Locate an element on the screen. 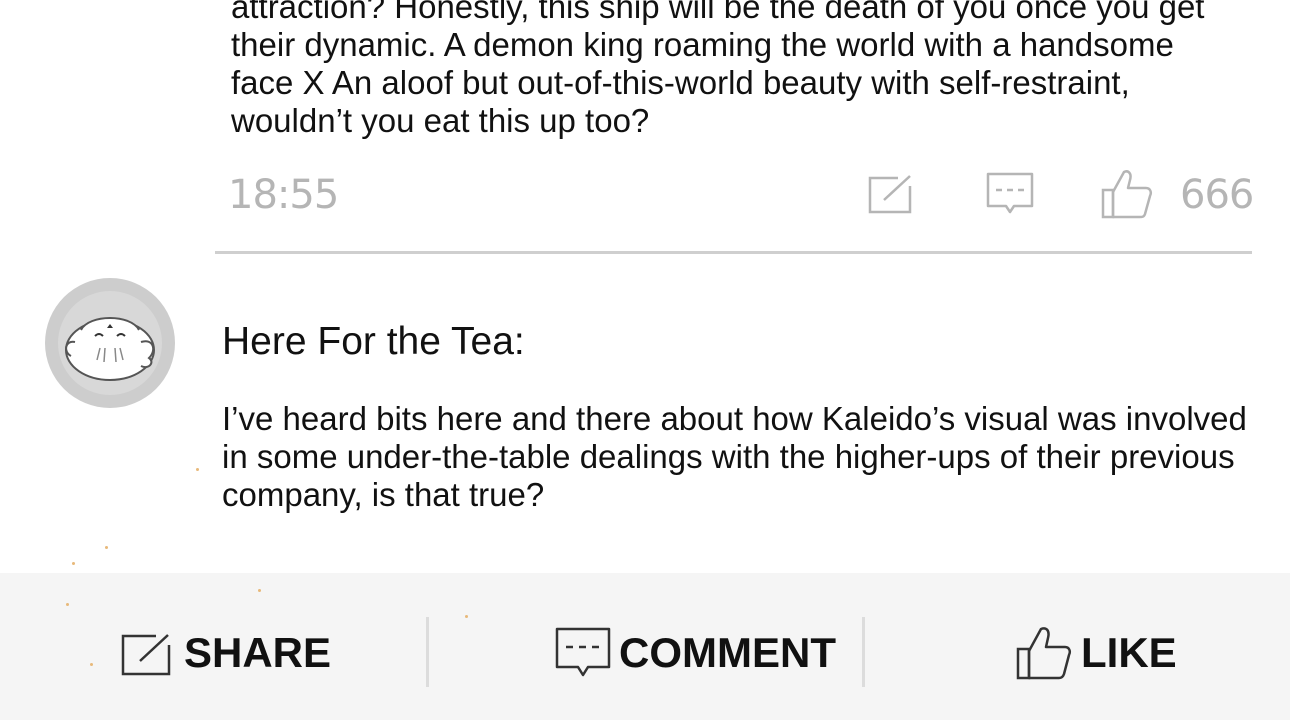 The height and width of the screenshot is (720, 1290). comment-divider is located at coordinates (733, 252).